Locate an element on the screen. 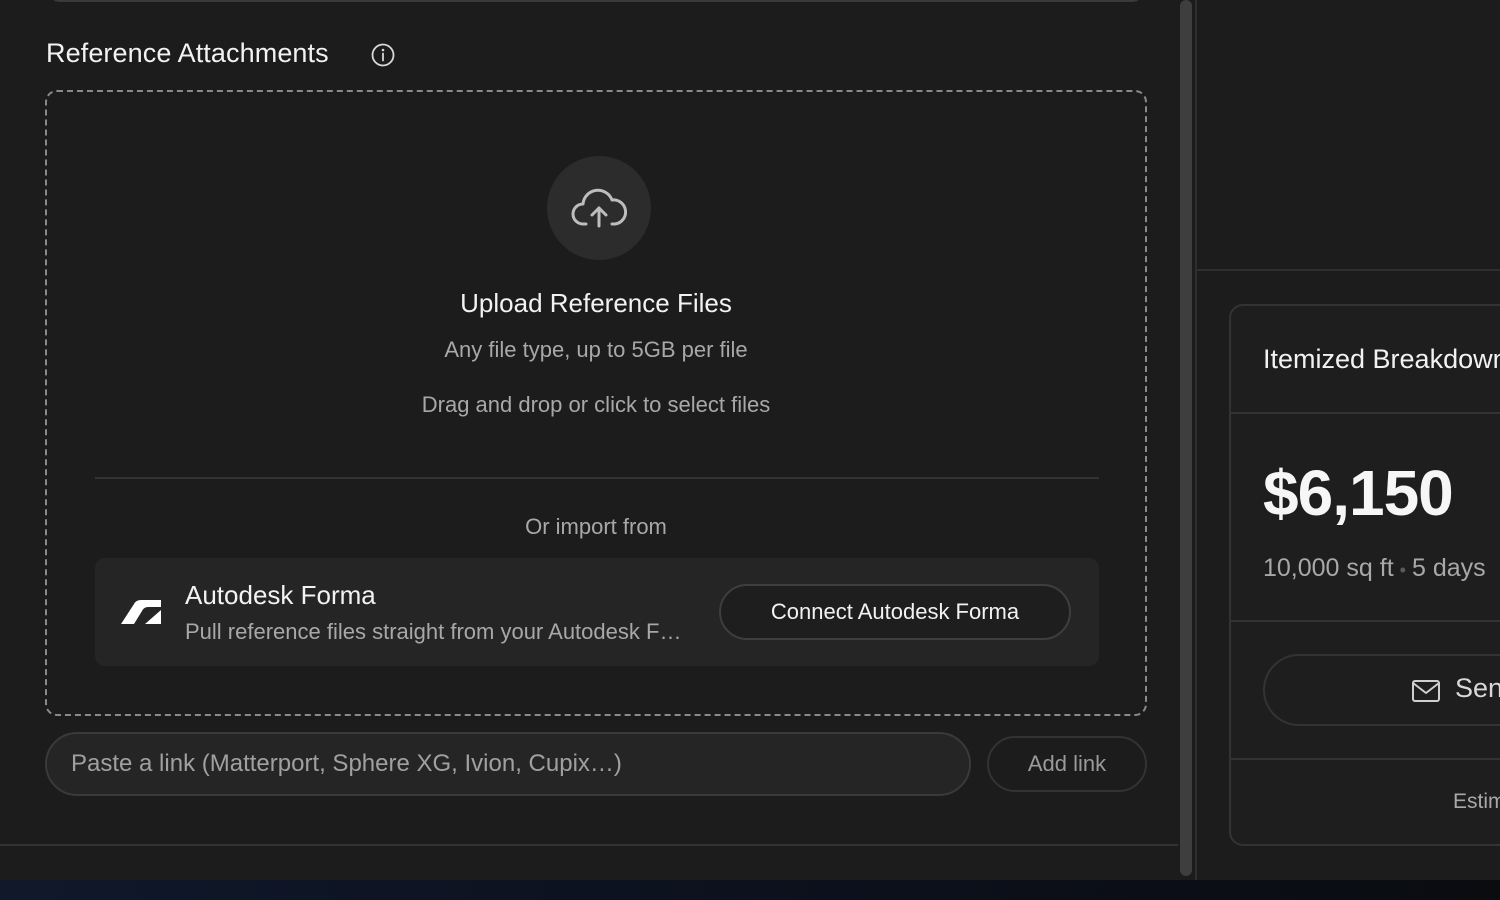 This screenshot has height=900, width=1500. import-label: Or import from is located at coordinates (596, 526).